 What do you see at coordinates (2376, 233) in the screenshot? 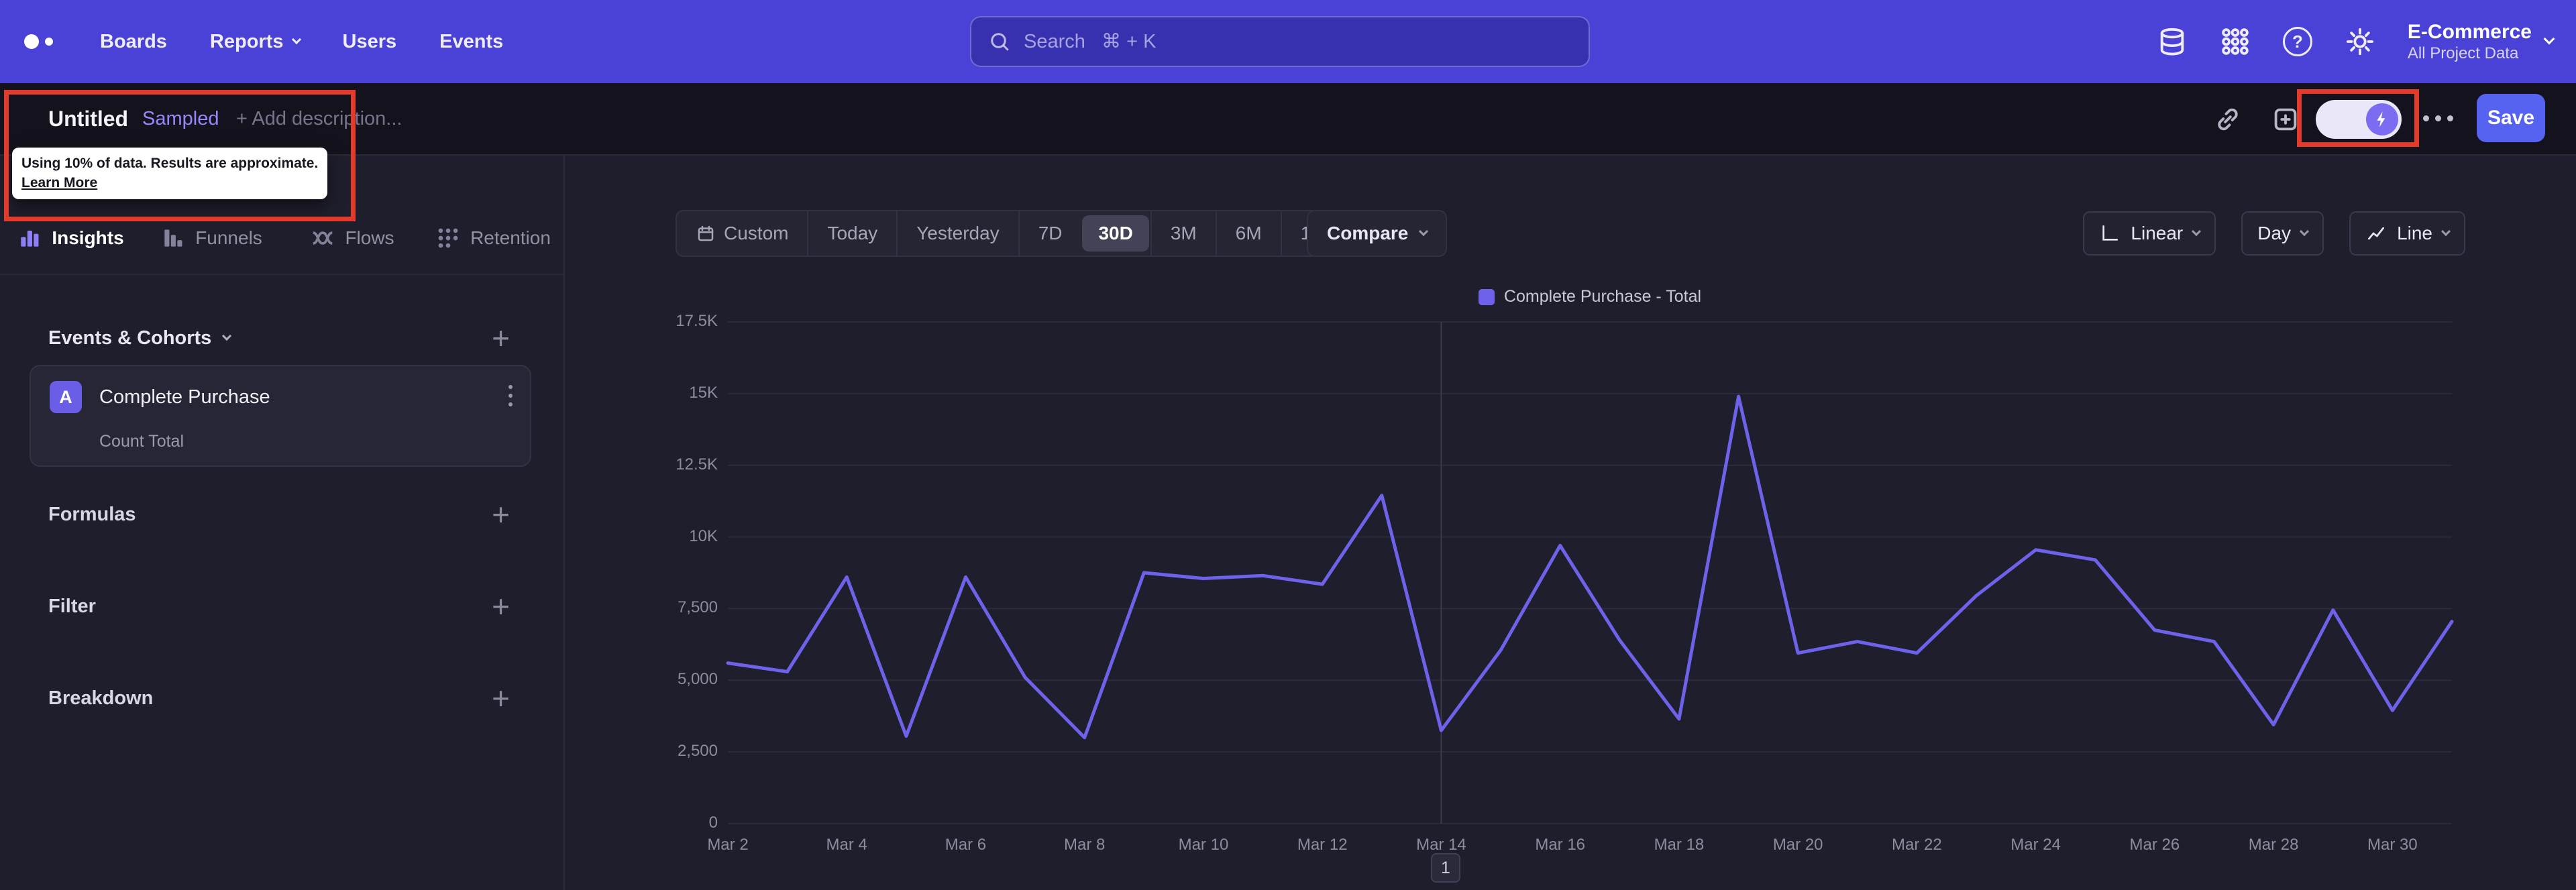
I see `line-chart-icon` at bounding box center [2376, 233].